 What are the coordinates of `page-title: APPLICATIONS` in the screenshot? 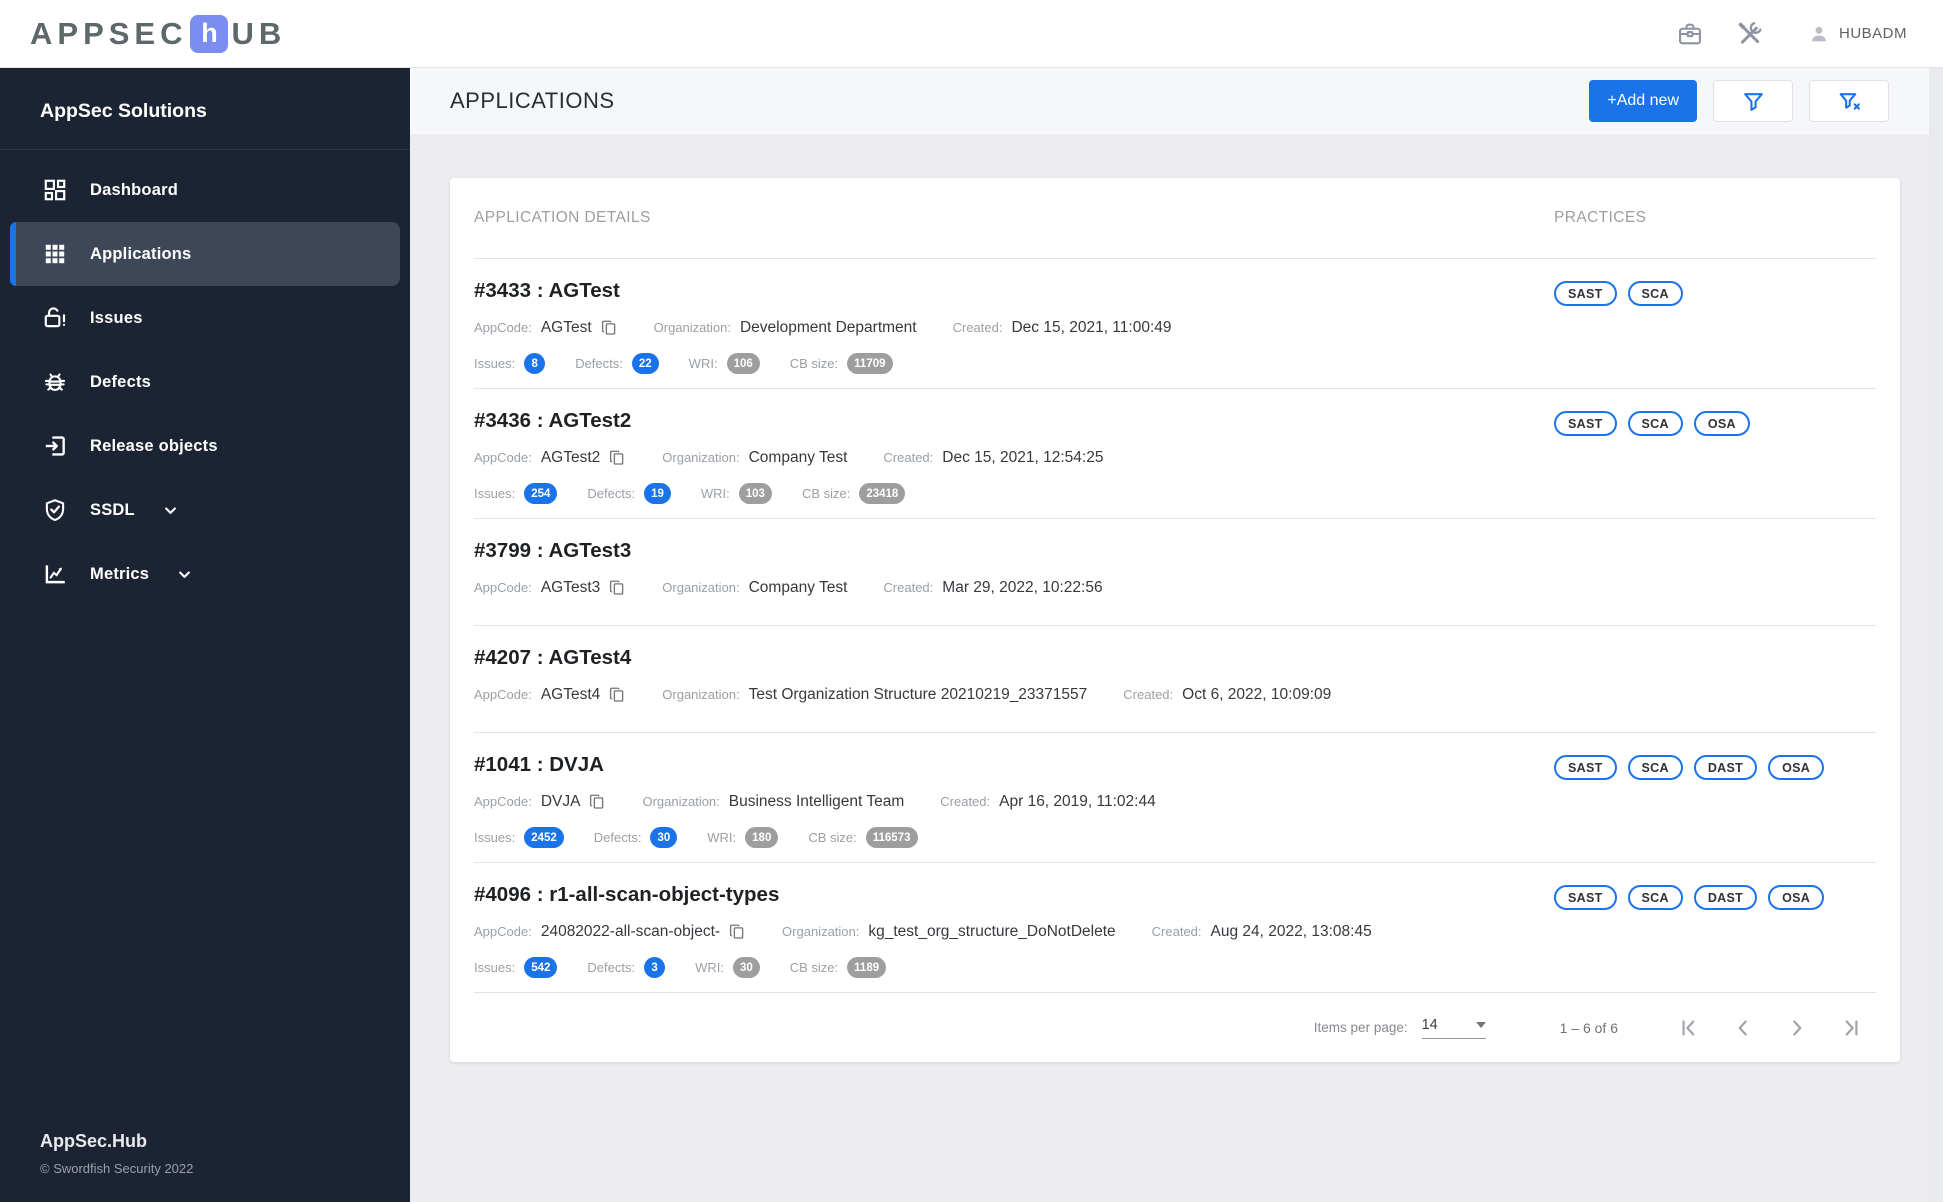 It's located at (532, 100).